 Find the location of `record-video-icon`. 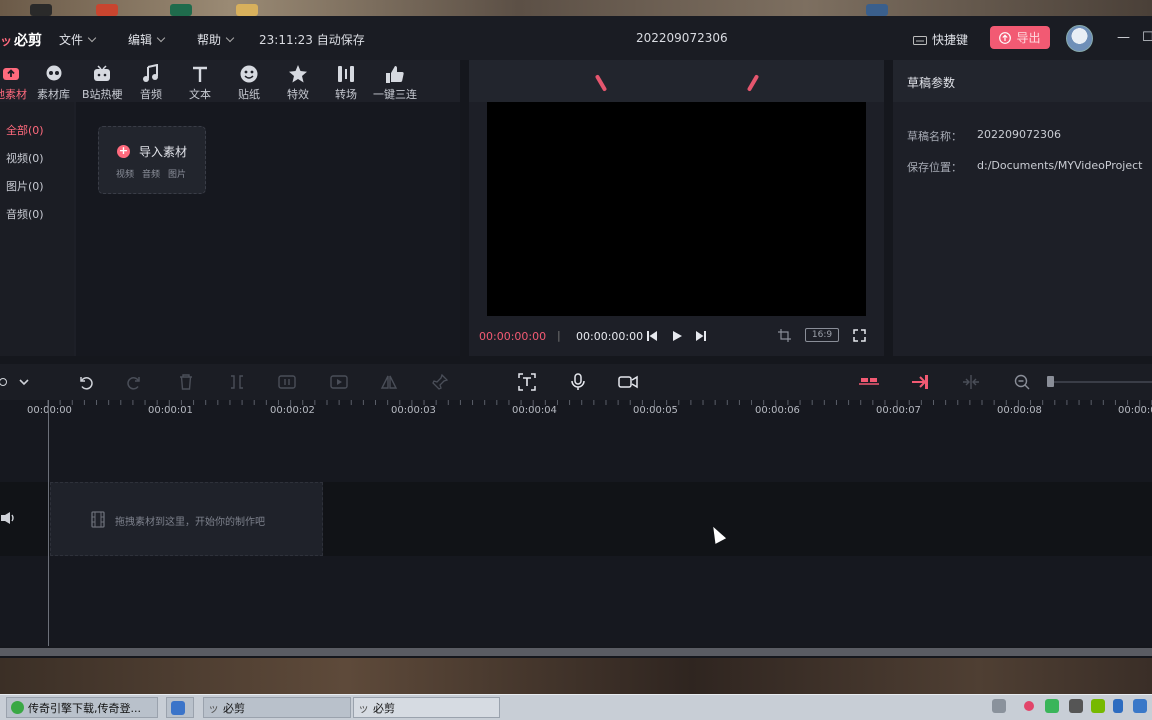

record-video-icon is located at coordinates (628, 382).